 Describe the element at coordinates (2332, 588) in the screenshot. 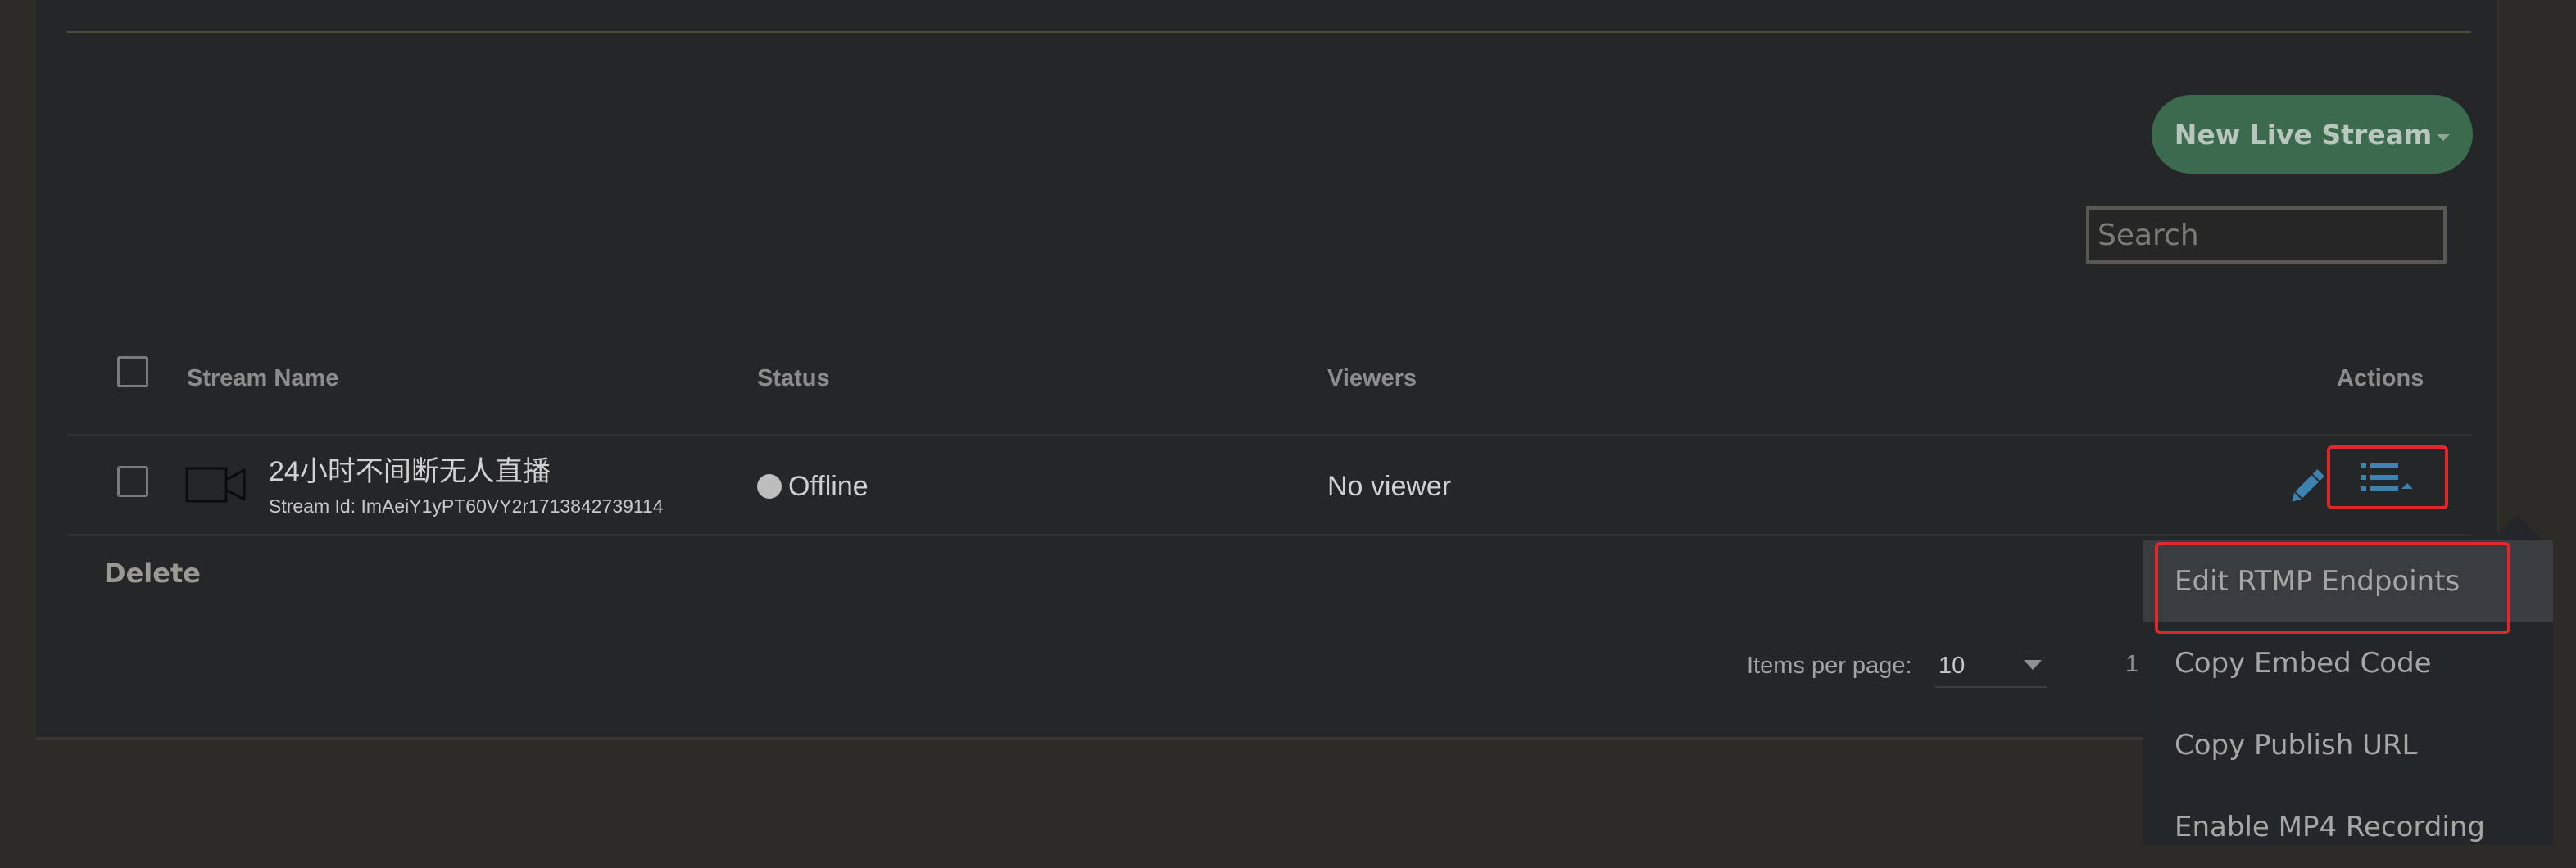

I see `highlight-box` at that location.